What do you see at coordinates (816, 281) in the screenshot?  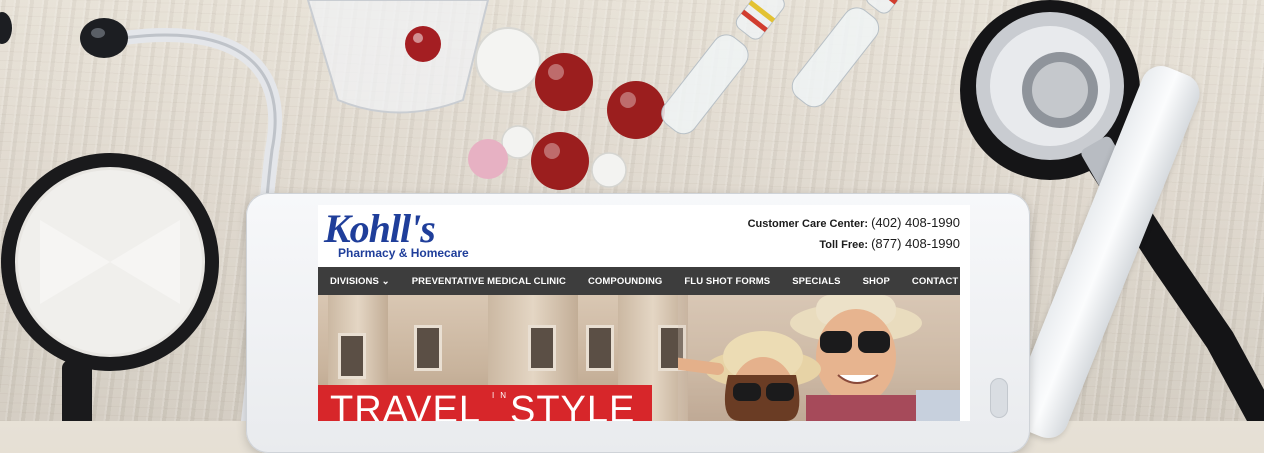 I see `nav-item-specials: SPECIALS` at bounding box center [816, 281].